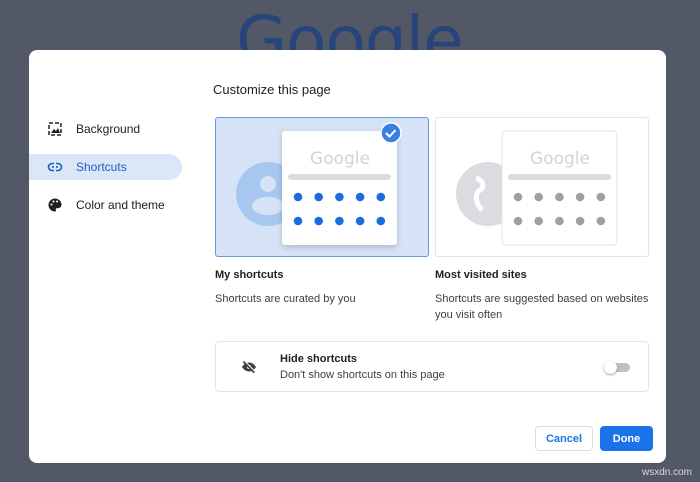 Image resolution: width=700 pixels, height=482 pixels. What do you see at coordinates (120, 205) in the screenshot?
I see `sidebar-item-label: Color and theme` at bounding box center [120, 205].